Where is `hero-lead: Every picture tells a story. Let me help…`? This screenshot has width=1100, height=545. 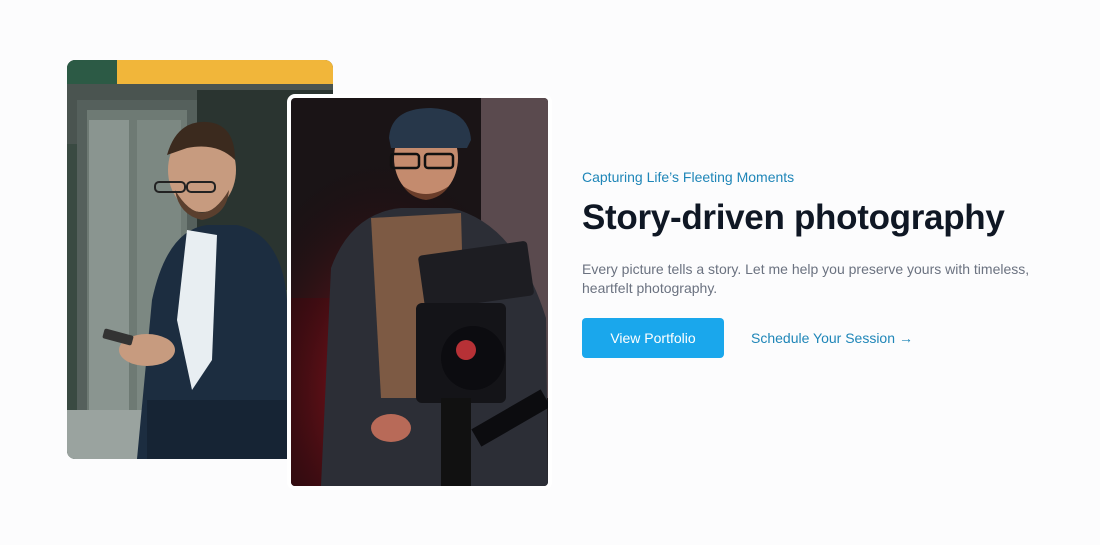
hero-lead: Every picture tells a story. Let me help… is located at coordinates (806, 278).